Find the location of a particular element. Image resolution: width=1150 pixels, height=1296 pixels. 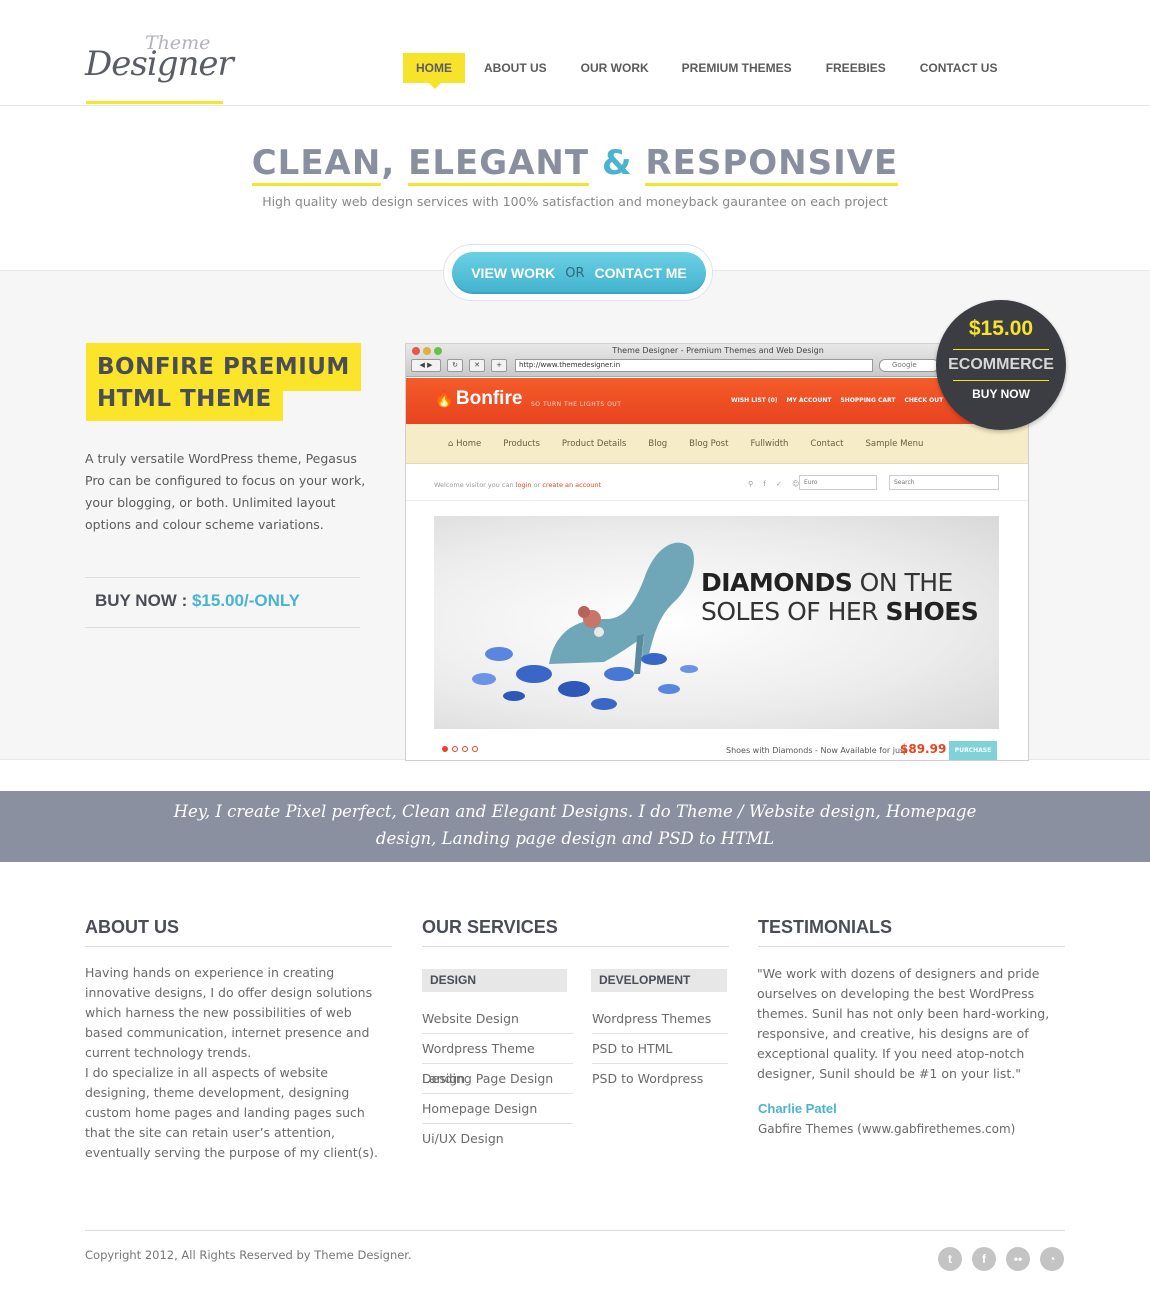

service-item: PSD to HTML is located at coordinates (660, 1049).